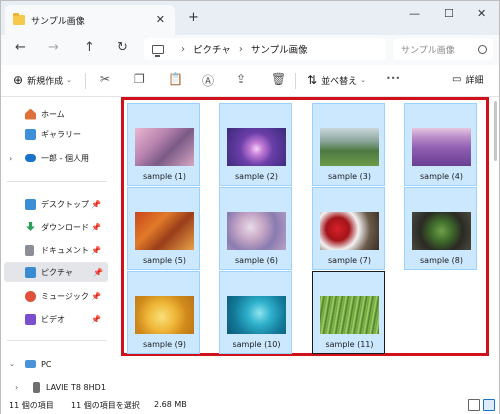 Image resolution: width=500 pixels, height=414 pixels. I want to click on search-placeholder: サンプル画像, so click(428, 50).